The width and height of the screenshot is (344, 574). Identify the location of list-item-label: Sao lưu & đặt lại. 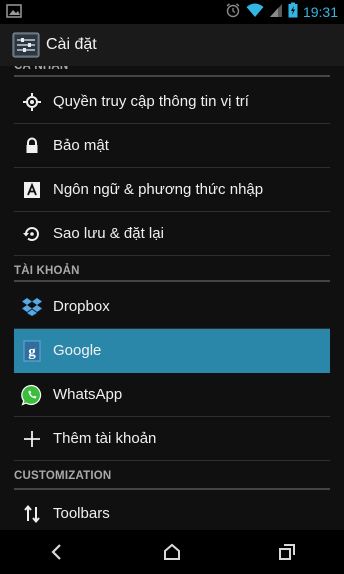
(108, 233).